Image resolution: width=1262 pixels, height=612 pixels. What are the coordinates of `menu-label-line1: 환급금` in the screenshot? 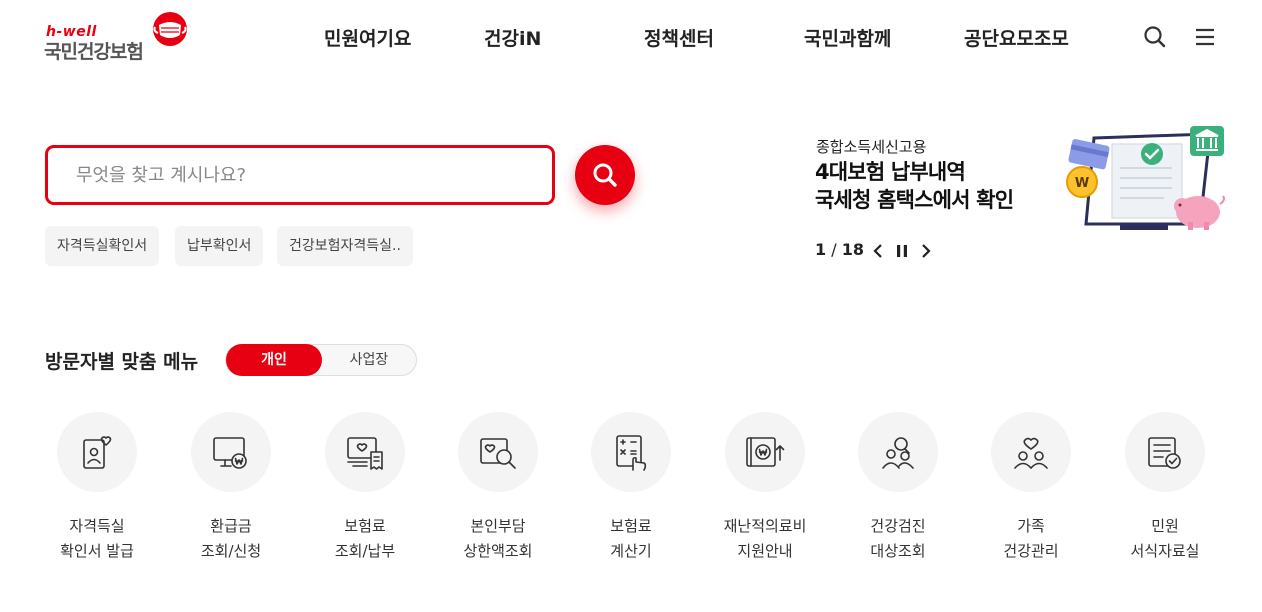 It's located at (231, 526).